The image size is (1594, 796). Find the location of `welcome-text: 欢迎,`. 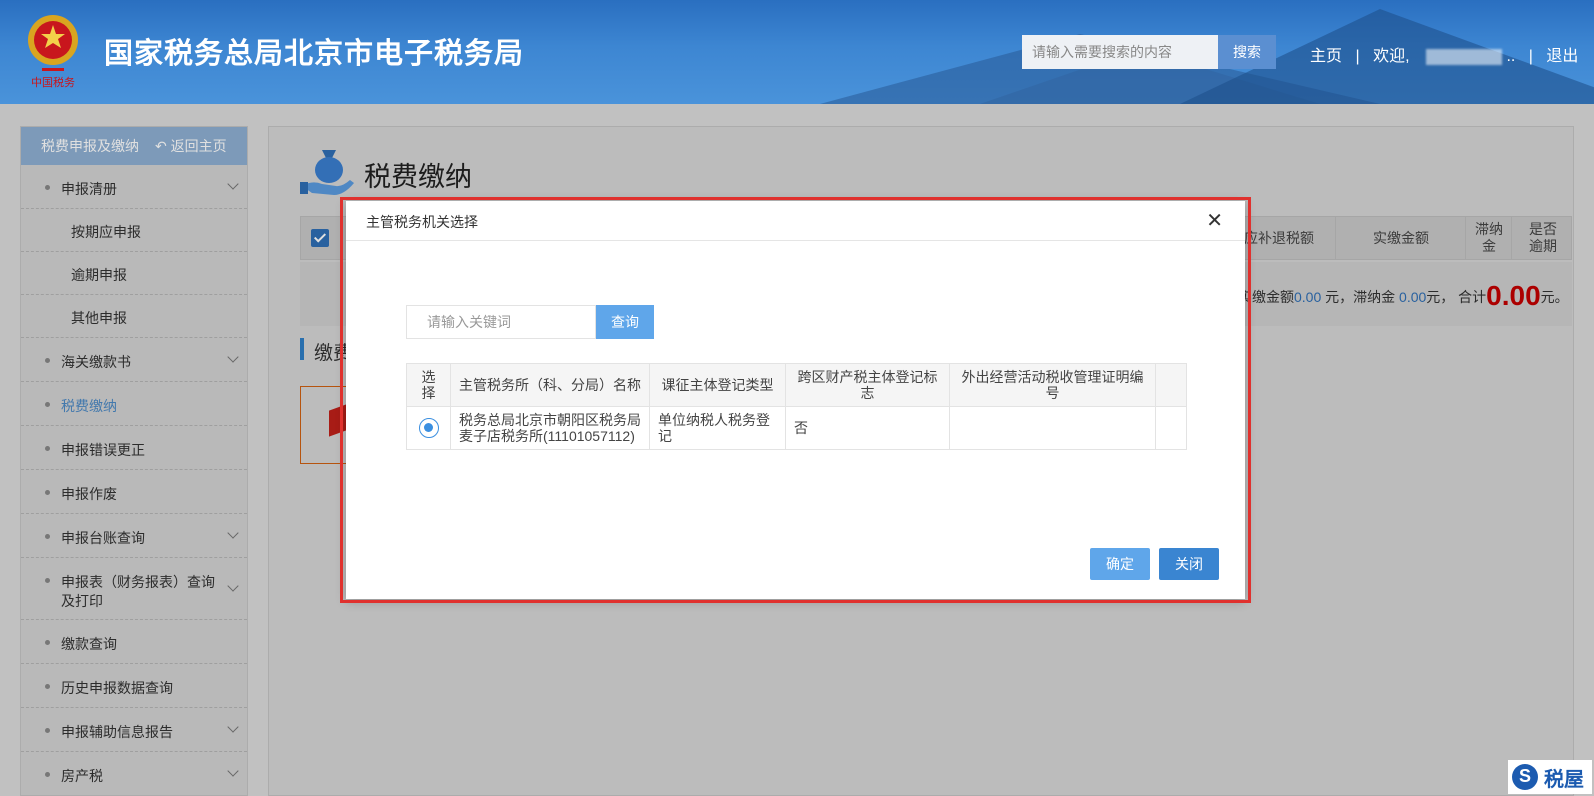

welcome-text: 欢迎, is located at coordinates (1391, 56).